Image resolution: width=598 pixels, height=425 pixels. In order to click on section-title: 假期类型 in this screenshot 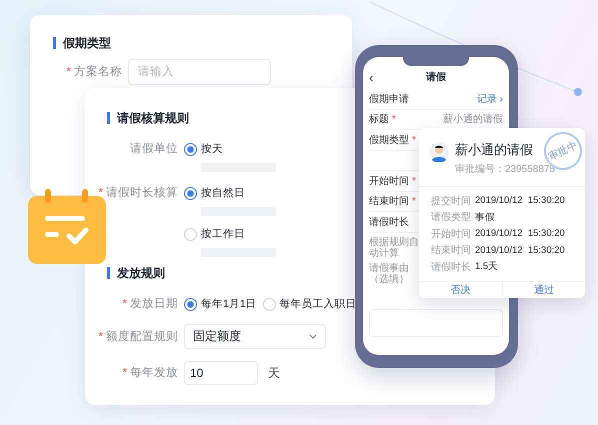, I will do `click(202, 43)`.